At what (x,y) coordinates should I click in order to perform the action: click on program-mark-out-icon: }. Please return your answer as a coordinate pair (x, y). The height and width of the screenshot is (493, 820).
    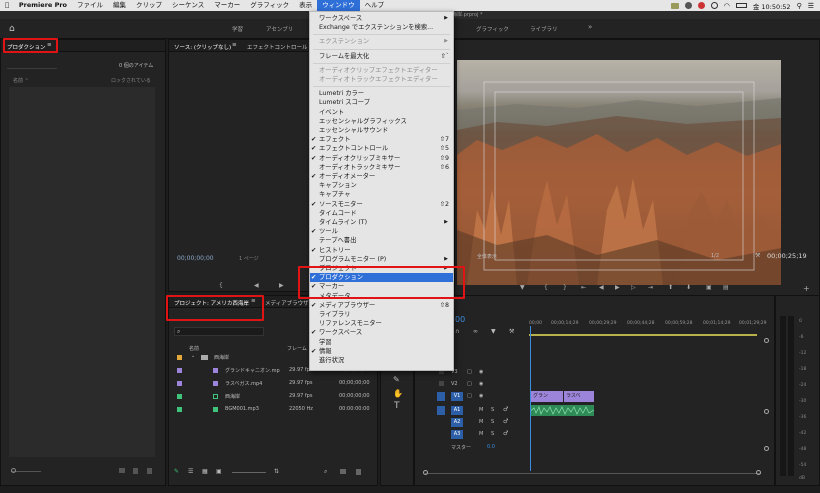
    Looking at the image, I should click on (565, 287).